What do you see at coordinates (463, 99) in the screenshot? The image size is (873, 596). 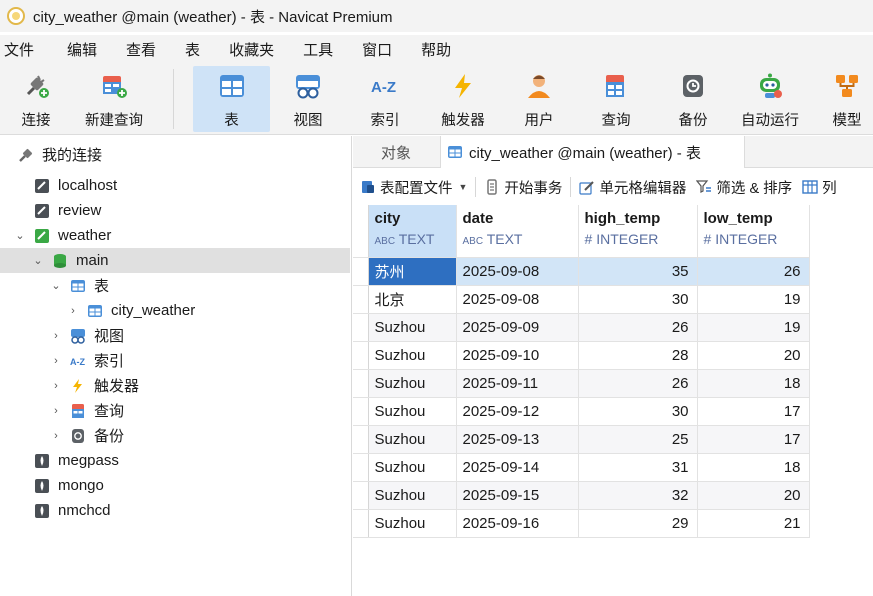 I see `trigger-button: 触发器` at bounding box center [463, 99].